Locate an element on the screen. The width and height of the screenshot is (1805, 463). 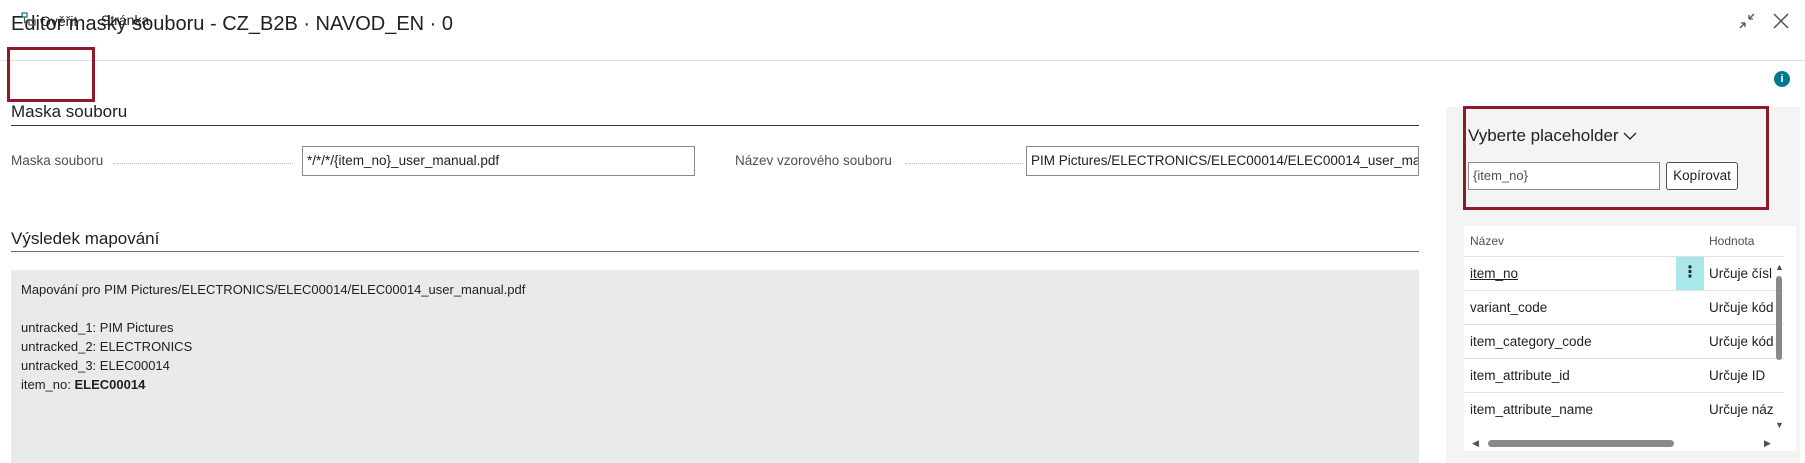
collapse-icon is located at coordinates (1747, 21).